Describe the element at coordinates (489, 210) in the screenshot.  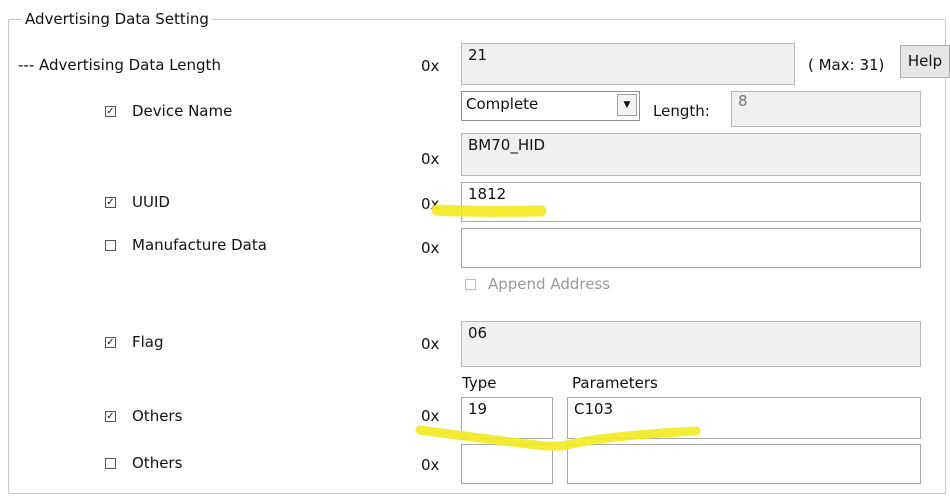
I see `uuid-highlight-stroke` at that location.